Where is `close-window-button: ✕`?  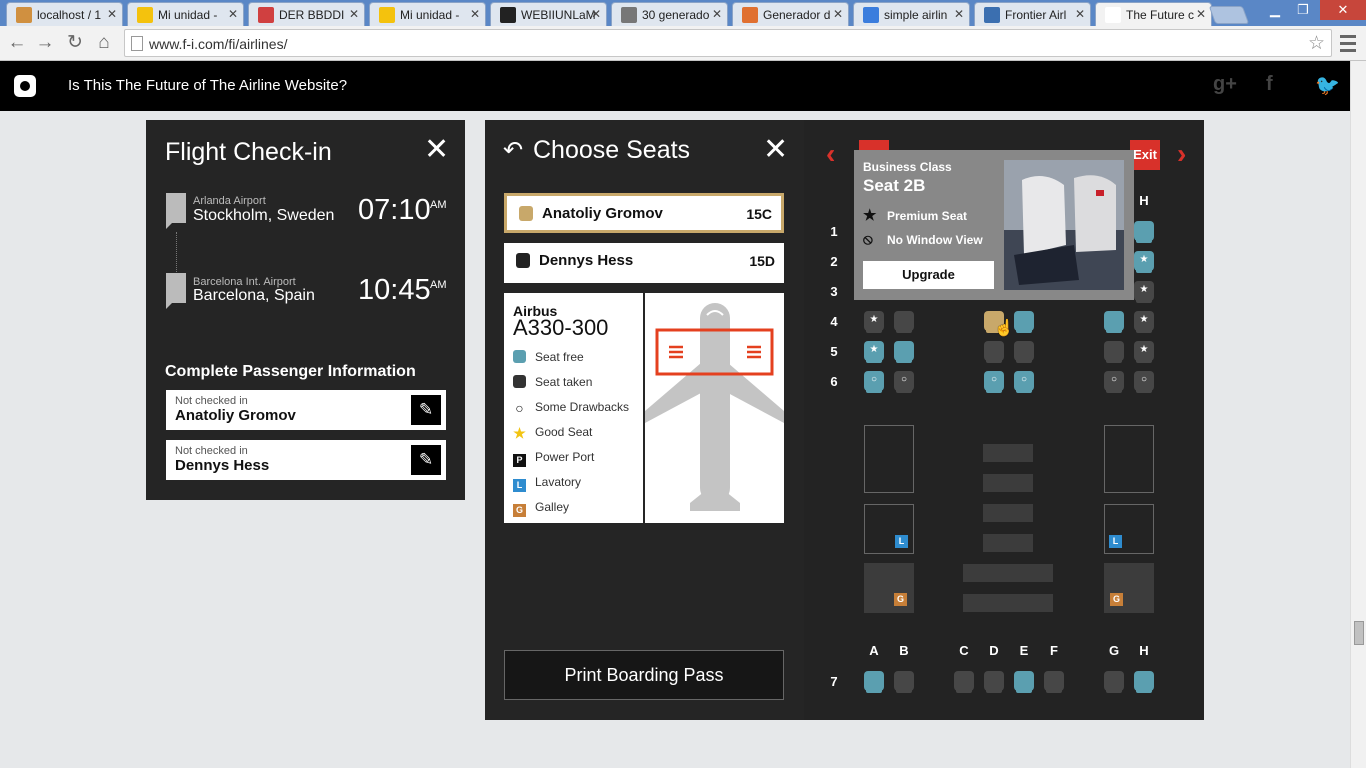 close-window-button: ✕ is located at coordinates (1343, 10).